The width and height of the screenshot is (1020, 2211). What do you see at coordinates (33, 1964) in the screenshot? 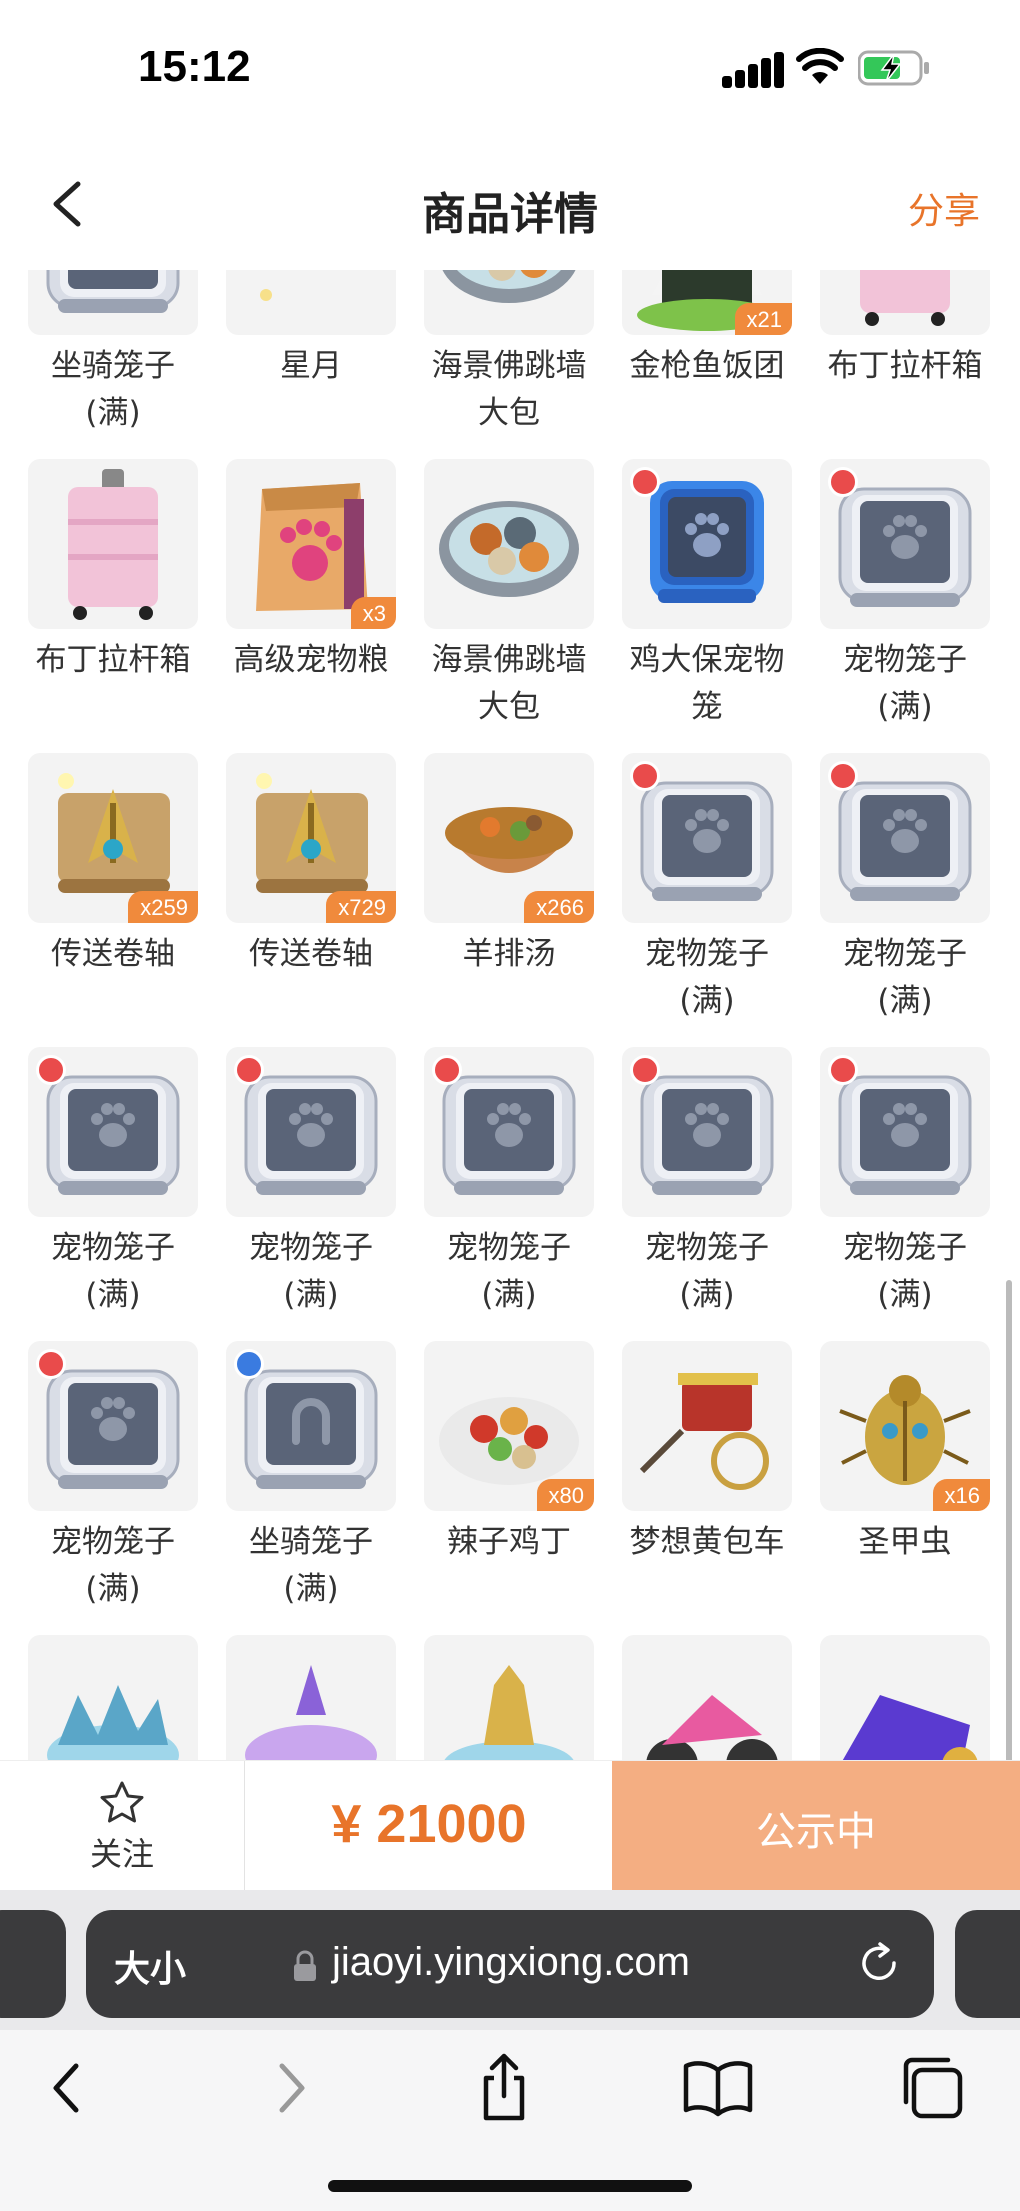
I see `previous-tab-preview` at bounding box center [33, 1964].